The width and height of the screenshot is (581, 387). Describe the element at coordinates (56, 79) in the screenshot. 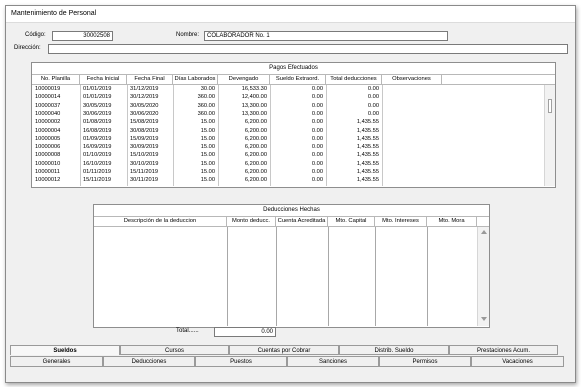

I see `pagos-column-header: No. Planilla` at that location.